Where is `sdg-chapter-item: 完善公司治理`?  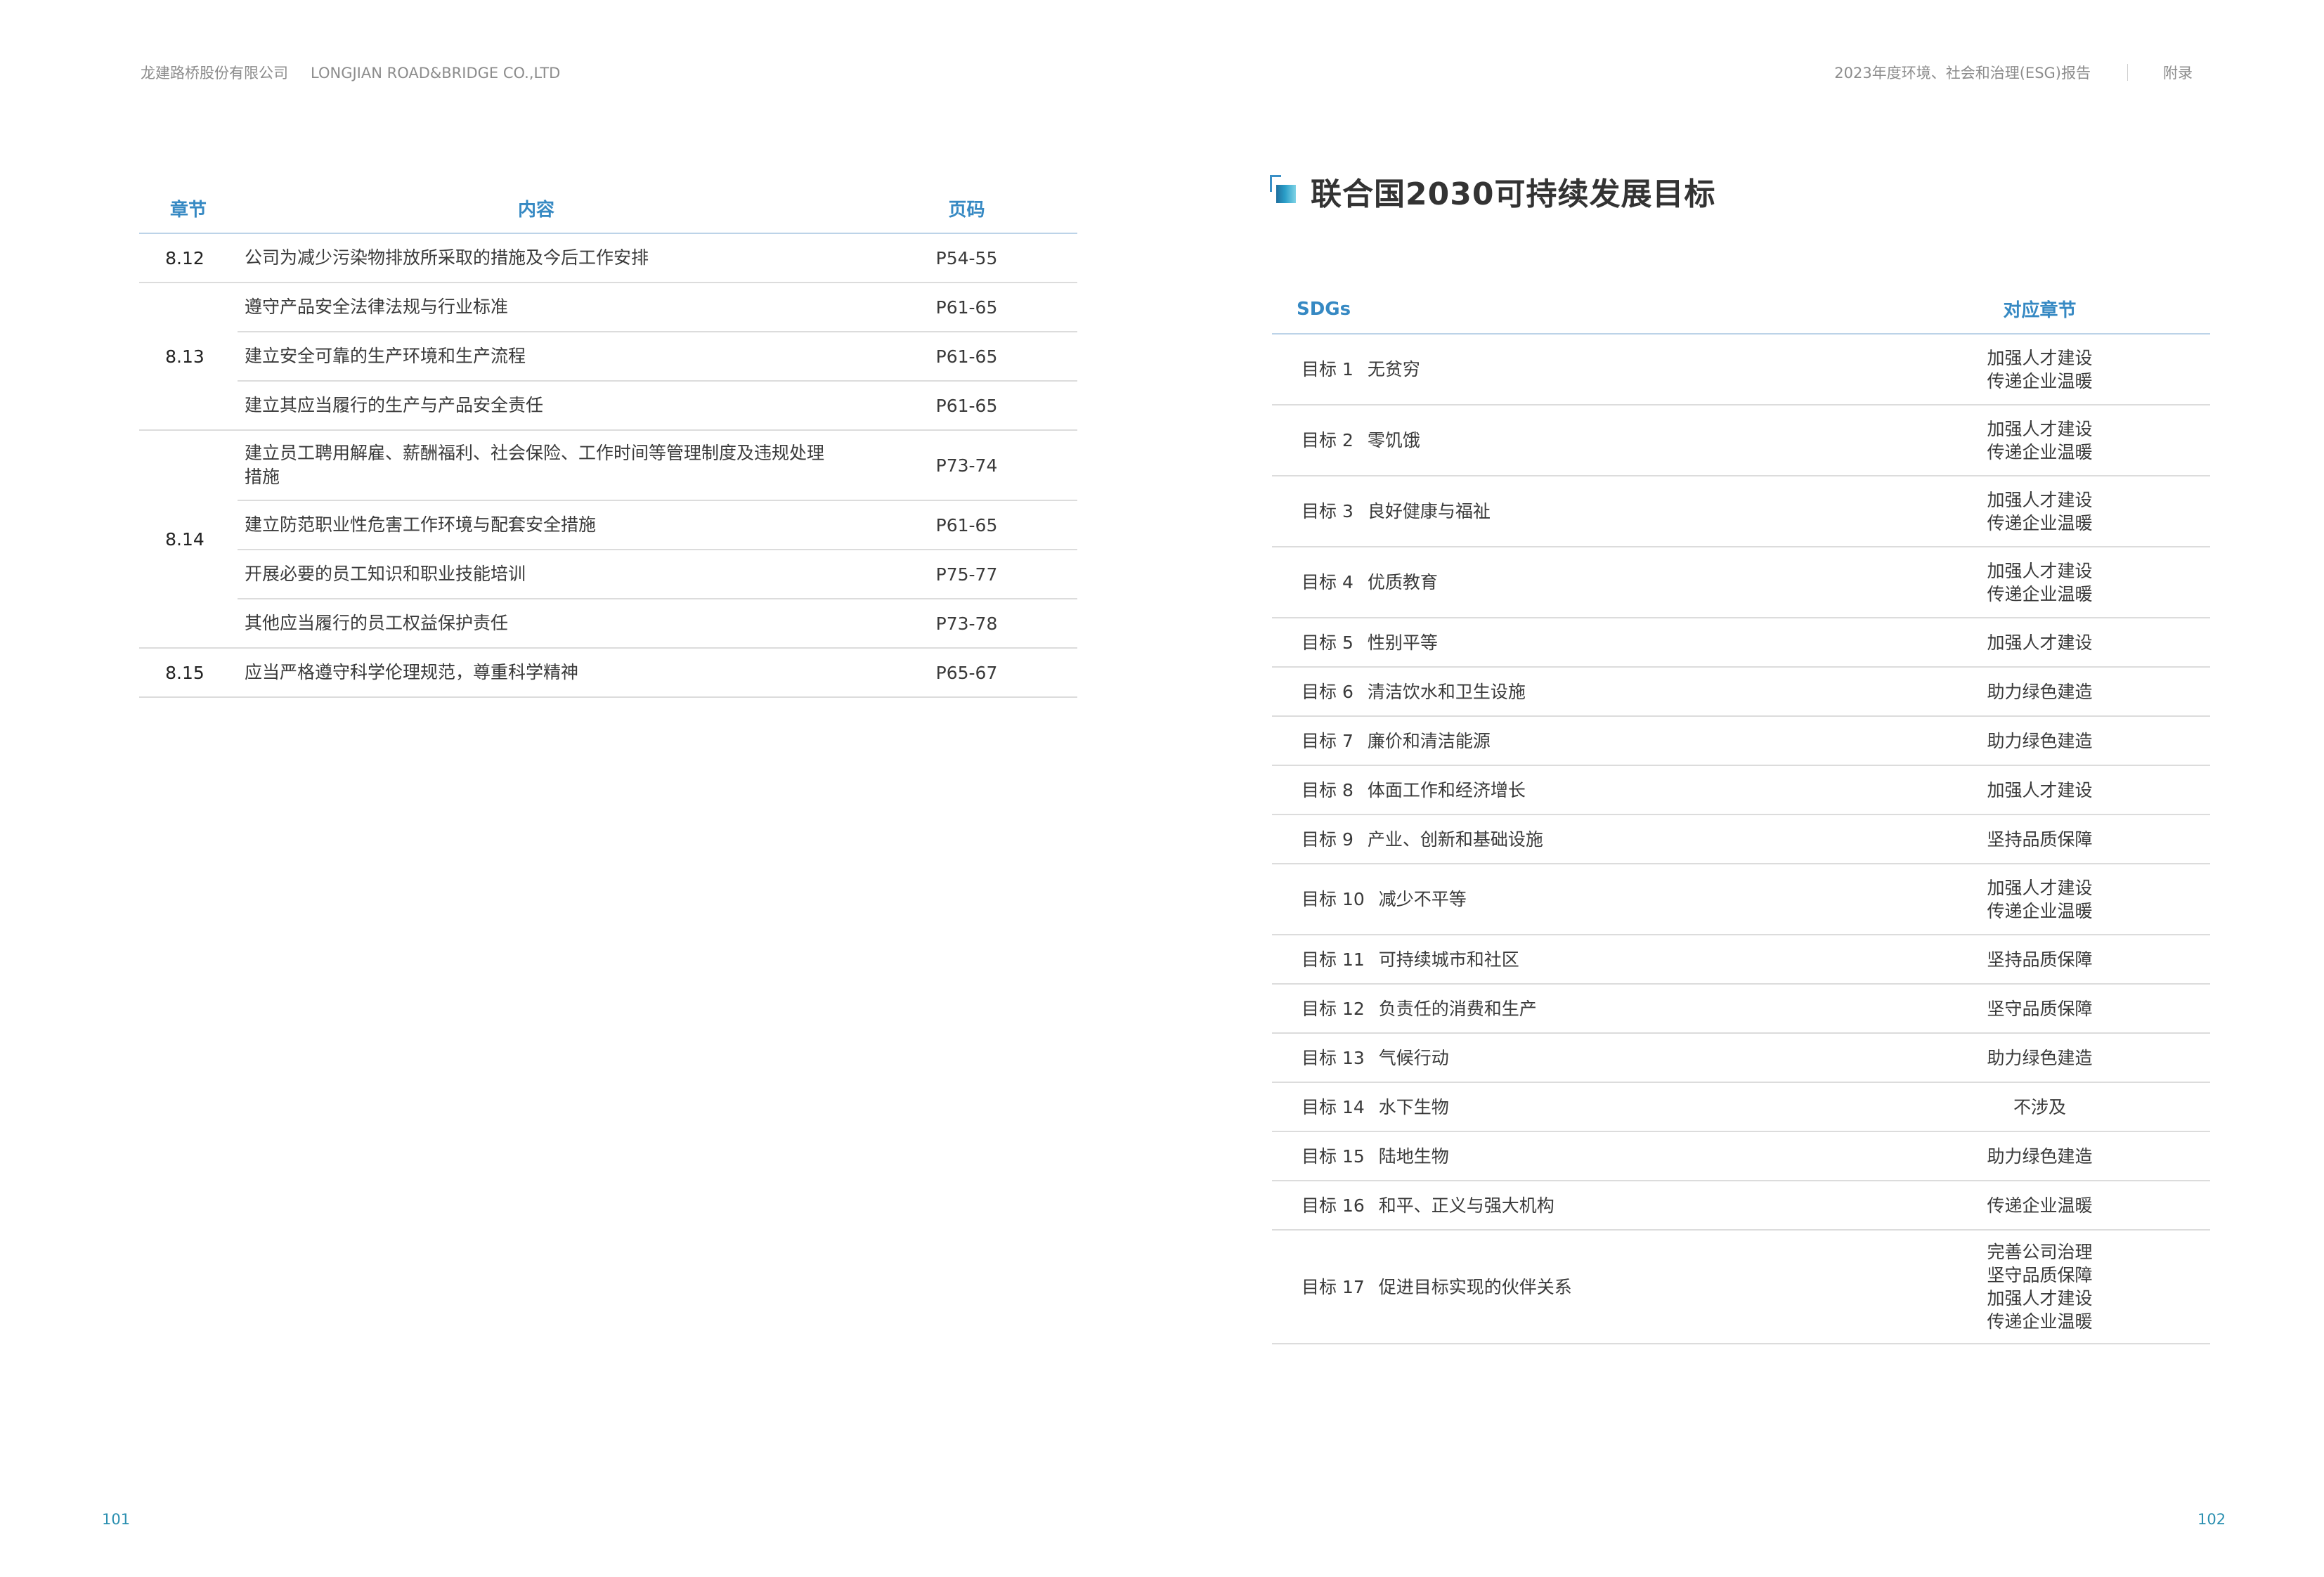 sdg-chapter-item: 完善公司治理 is located at coordinates (2040, 1252).